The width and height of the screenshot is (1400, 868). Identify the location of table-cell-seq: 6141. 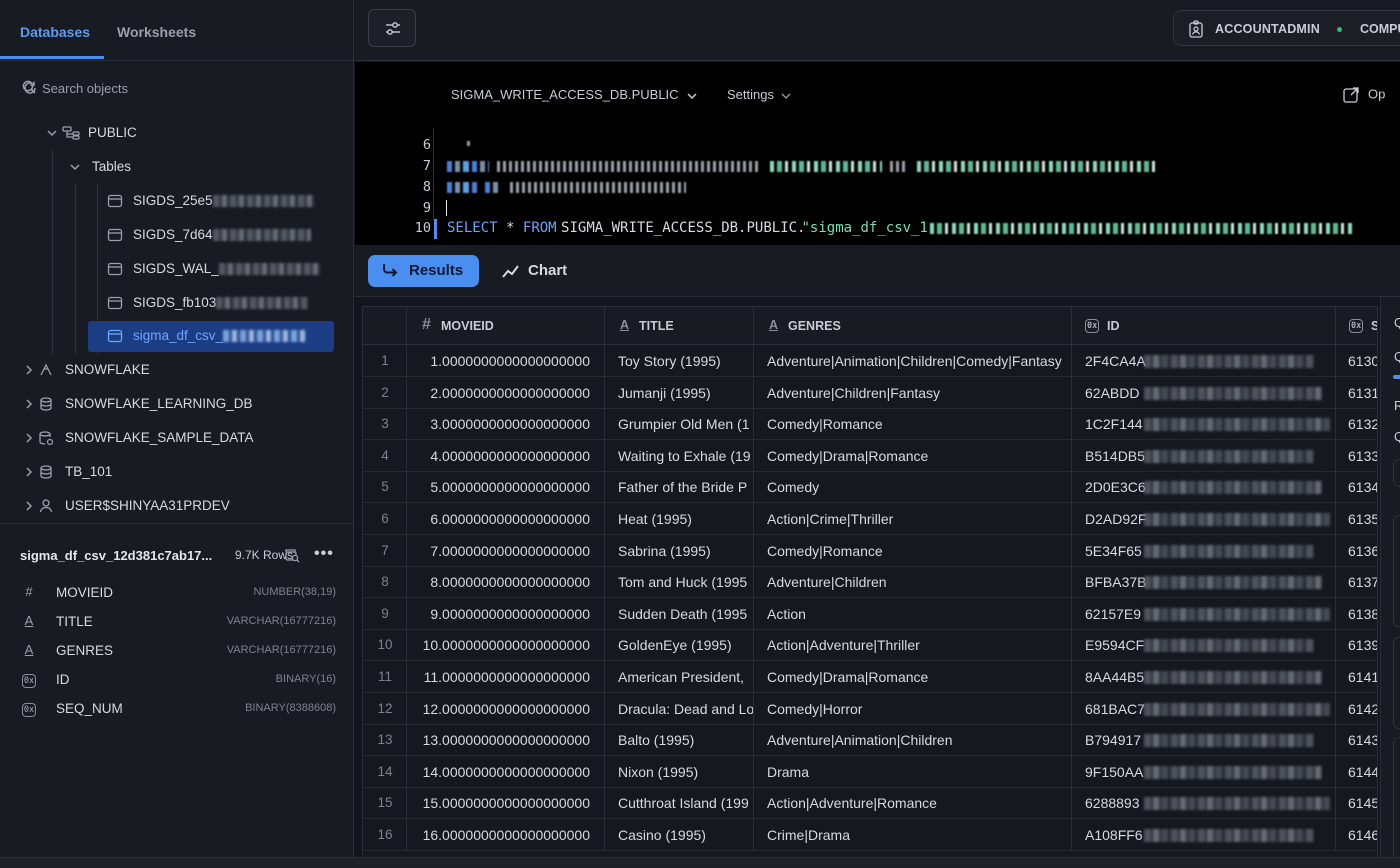
(1356, 677).